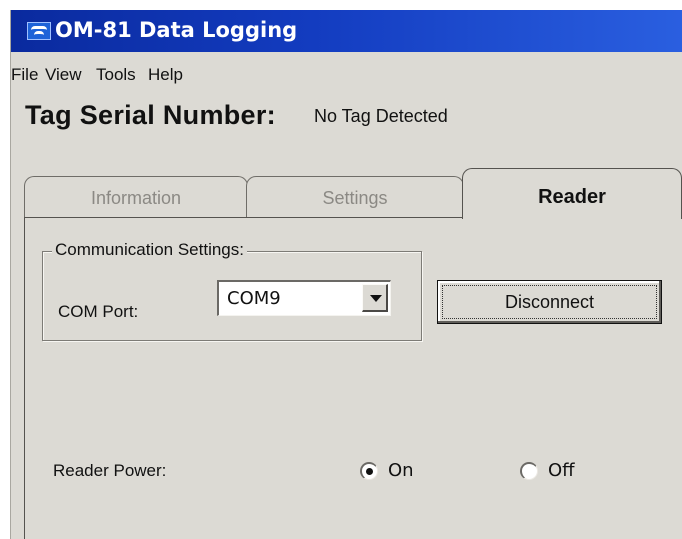  I want to click on tab-settings-label: Settings, so click(355, 198).